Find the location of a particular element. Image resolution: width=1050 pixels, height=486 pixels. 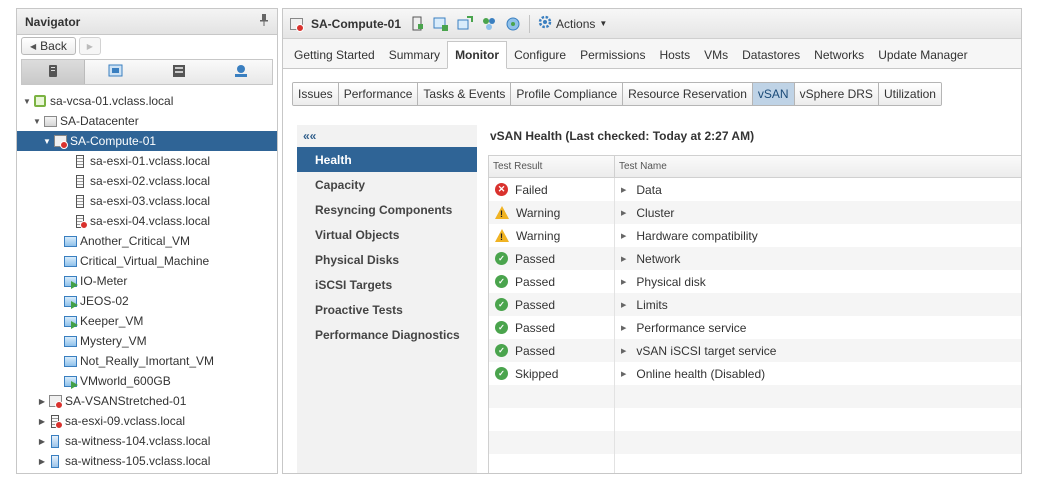

new-vapp-icon is located at coordinates (513, 24).